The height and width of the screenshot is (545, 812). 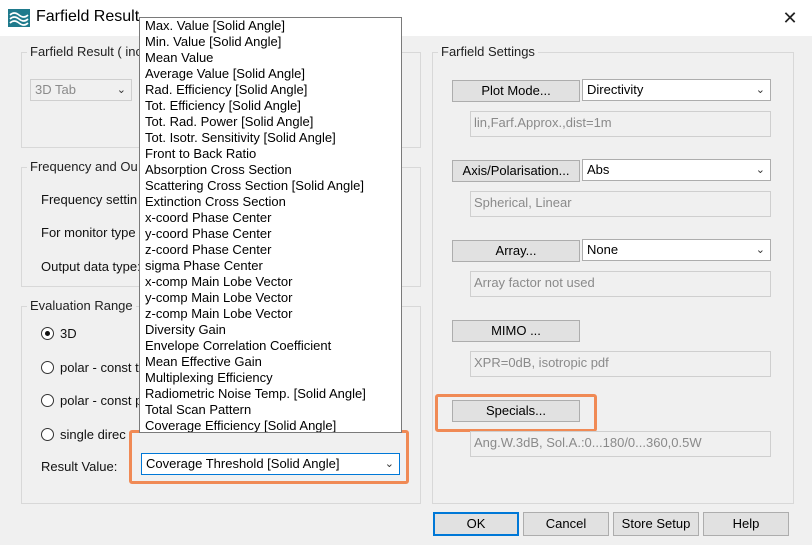 I want to click on dropdown-option: Mean Value, so click(x=270, y=58).